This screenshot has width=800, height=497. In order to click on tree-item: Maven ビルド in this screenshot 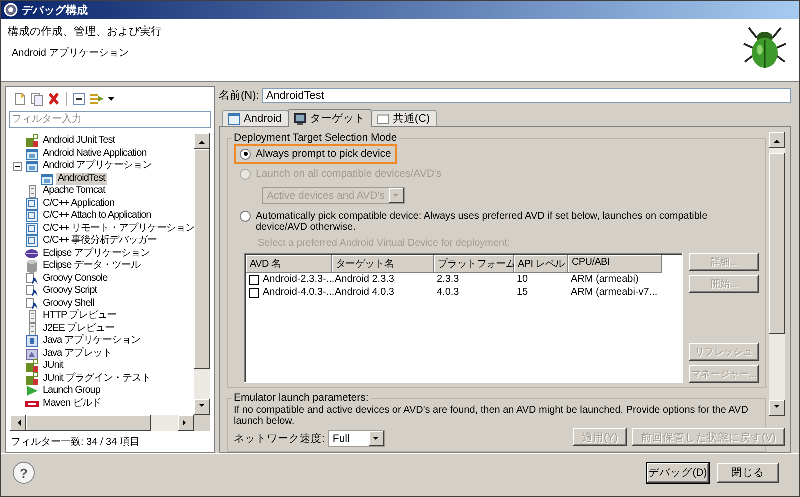, I will do `click(72, 404)`.